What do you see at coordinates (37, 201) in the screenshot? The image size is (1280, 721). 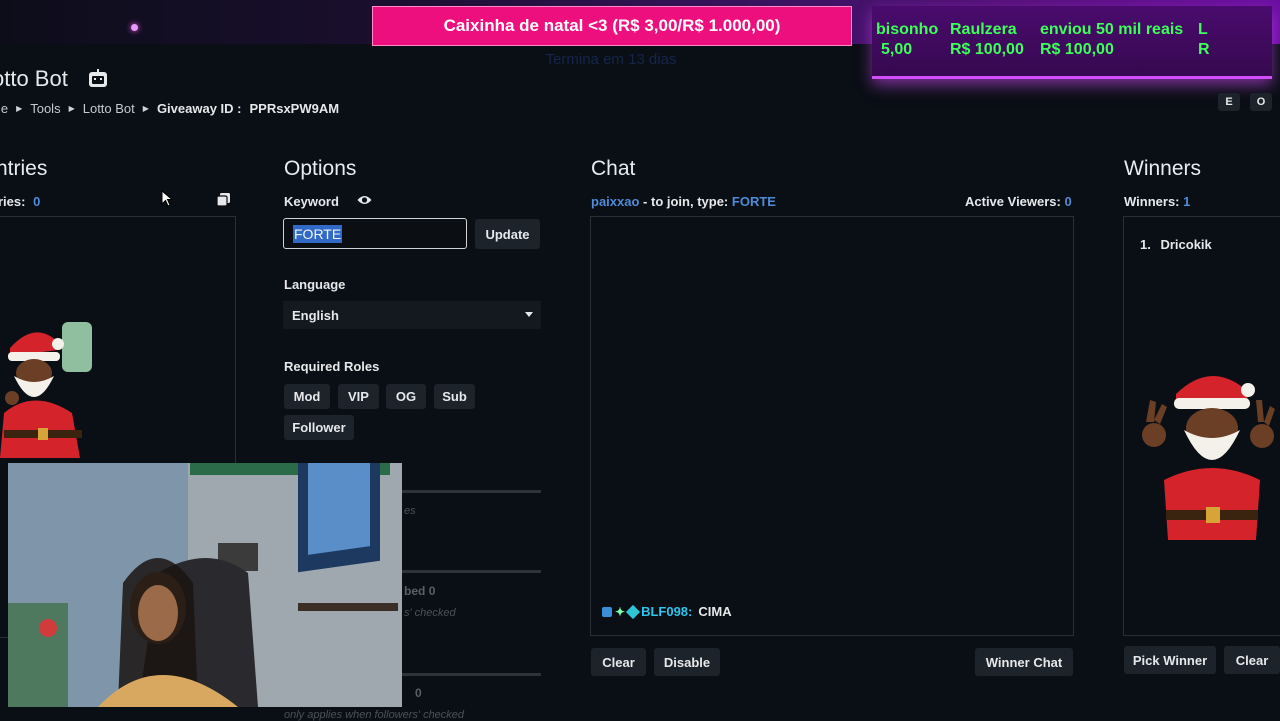 I see `entries-count: 0` at bounding box center [37, 201].